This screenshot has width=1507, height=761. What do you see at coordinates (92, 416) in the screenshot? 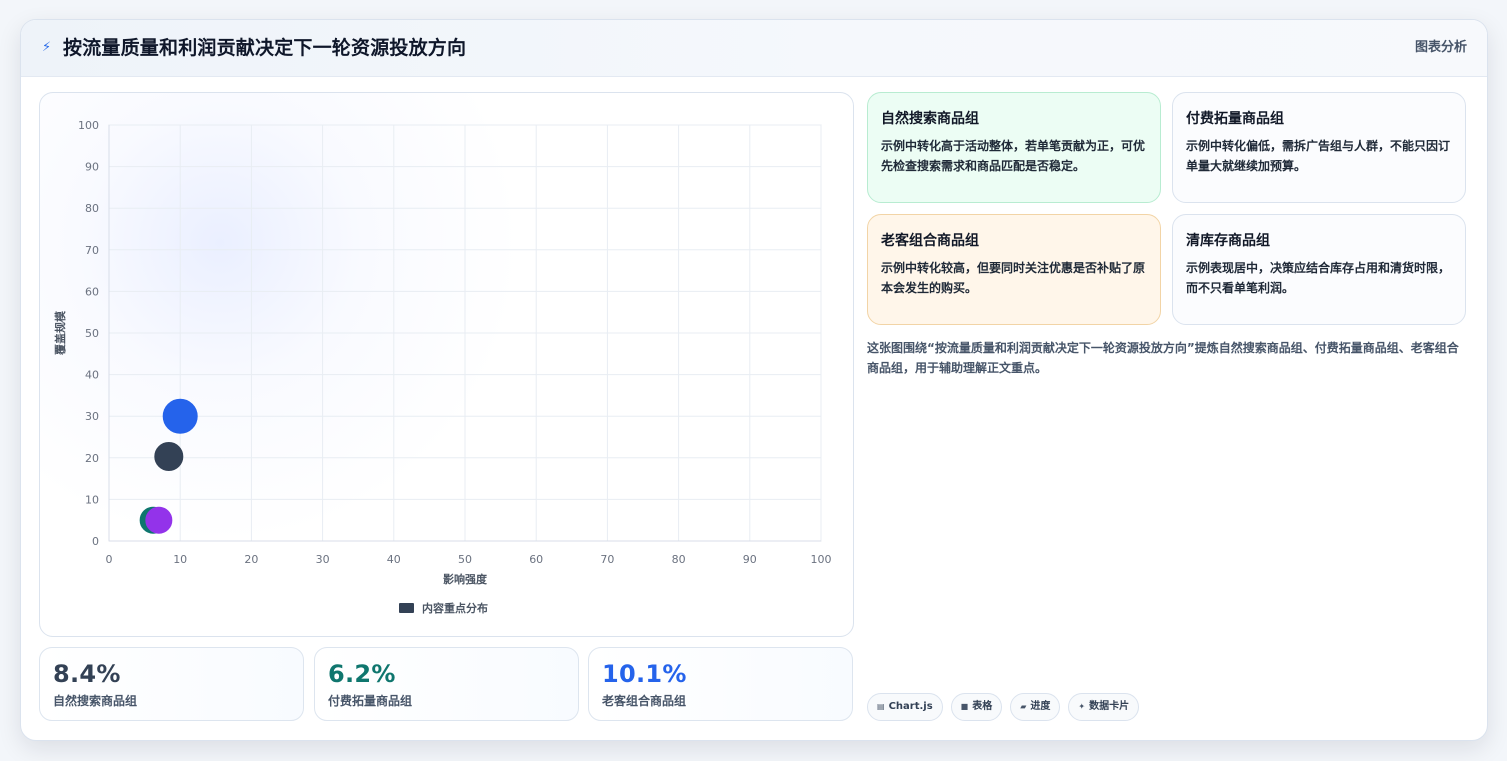
I see `y-tick-label: 30` at bounding box center [92, 416].